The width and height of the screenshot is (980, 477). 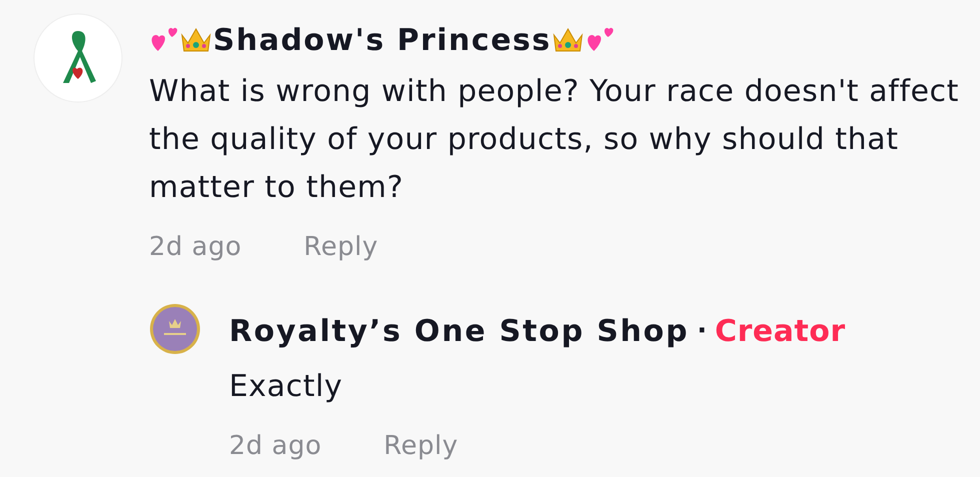 What do you see at coordinates (175, 329) in the screenshot?
I see `shop-avatar` at bounding box center [175, 329].